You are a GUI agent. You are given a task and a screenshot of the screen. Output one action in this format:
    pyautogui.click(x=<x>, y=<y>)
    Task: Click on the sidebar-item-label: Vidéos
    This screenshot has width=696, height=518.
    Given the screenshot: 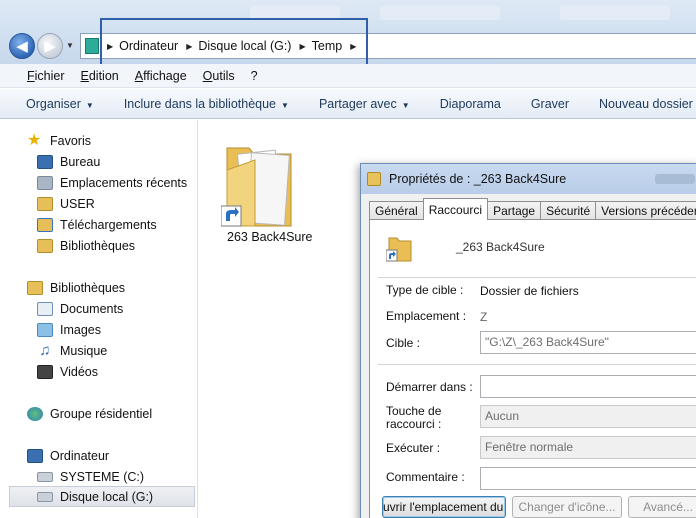 What is the action you would take?
    pyautogui.click(x=79, y=371)
    